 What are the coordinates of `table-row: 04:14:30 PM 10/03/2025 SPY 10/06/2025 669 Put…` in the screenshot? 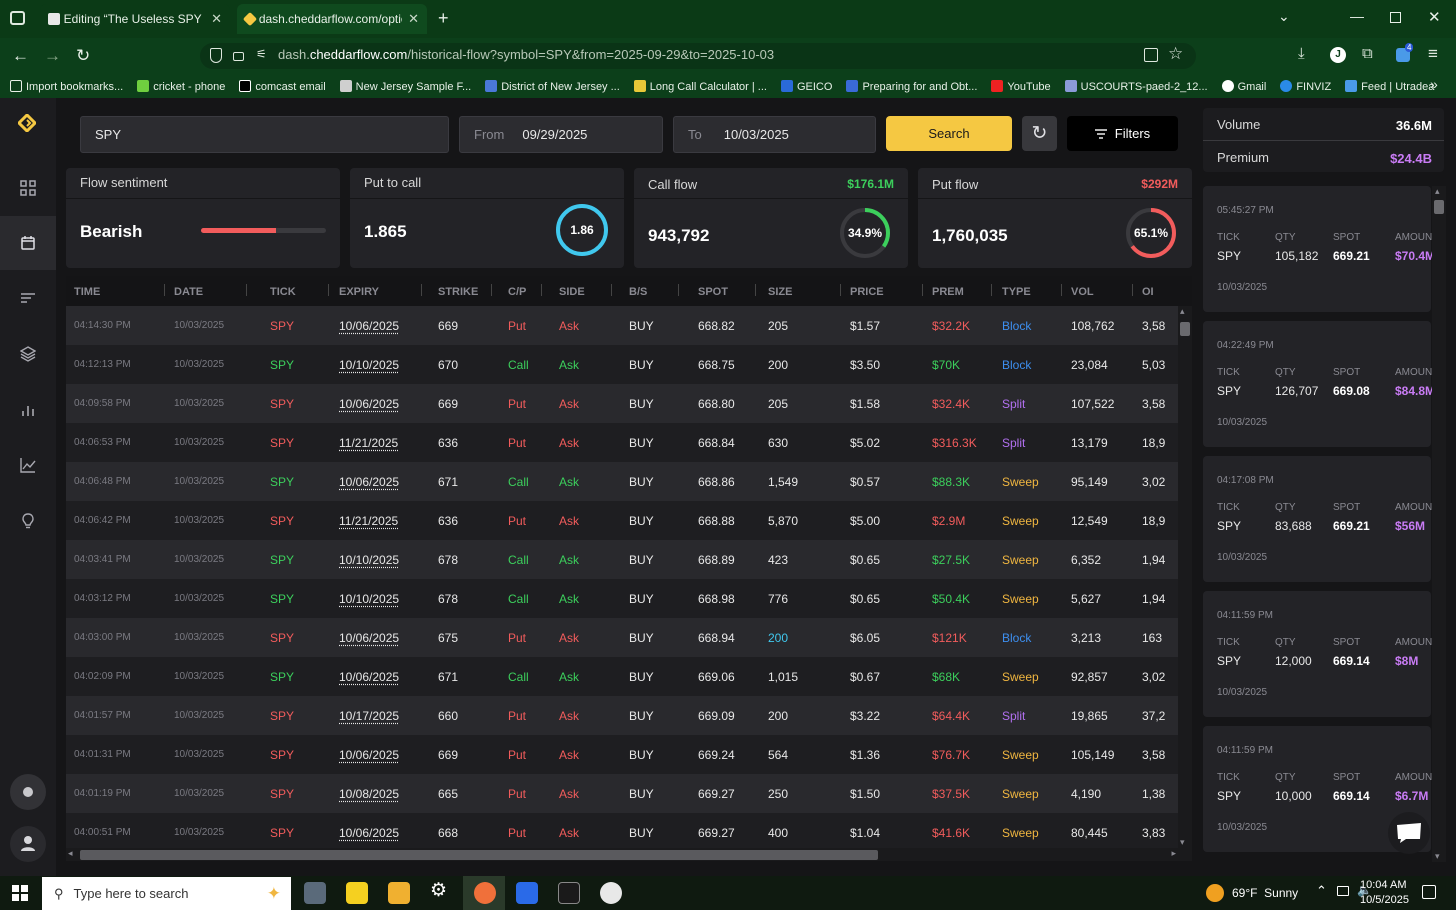 It's located at (629, 325).